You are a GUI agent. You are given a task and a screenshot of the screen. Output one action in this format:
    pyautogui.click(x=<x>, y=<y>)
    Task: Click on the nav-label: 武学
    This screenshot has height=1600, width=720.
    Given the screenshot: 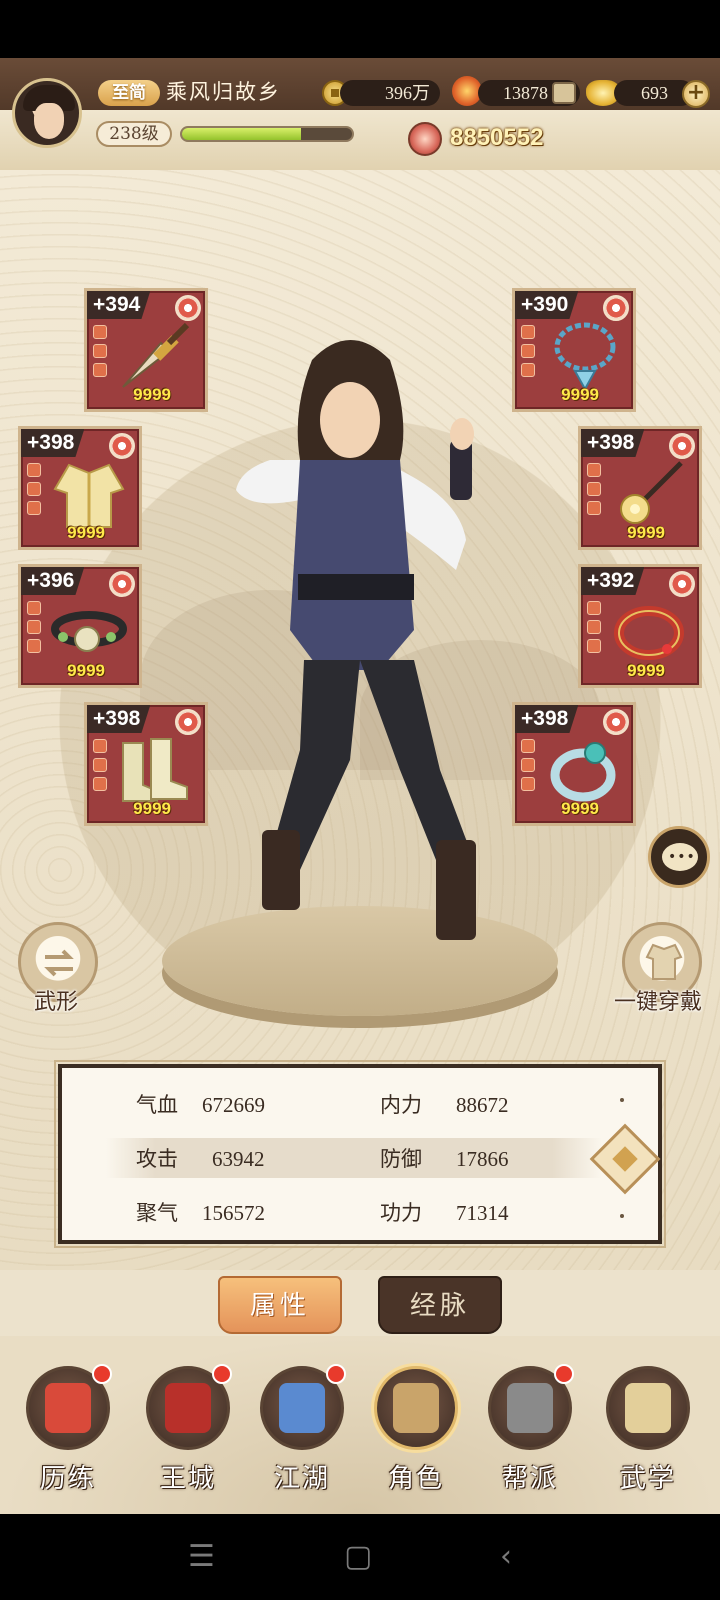 What is the action you would take?
    pyautogui.click(x=647, y=1479)
    